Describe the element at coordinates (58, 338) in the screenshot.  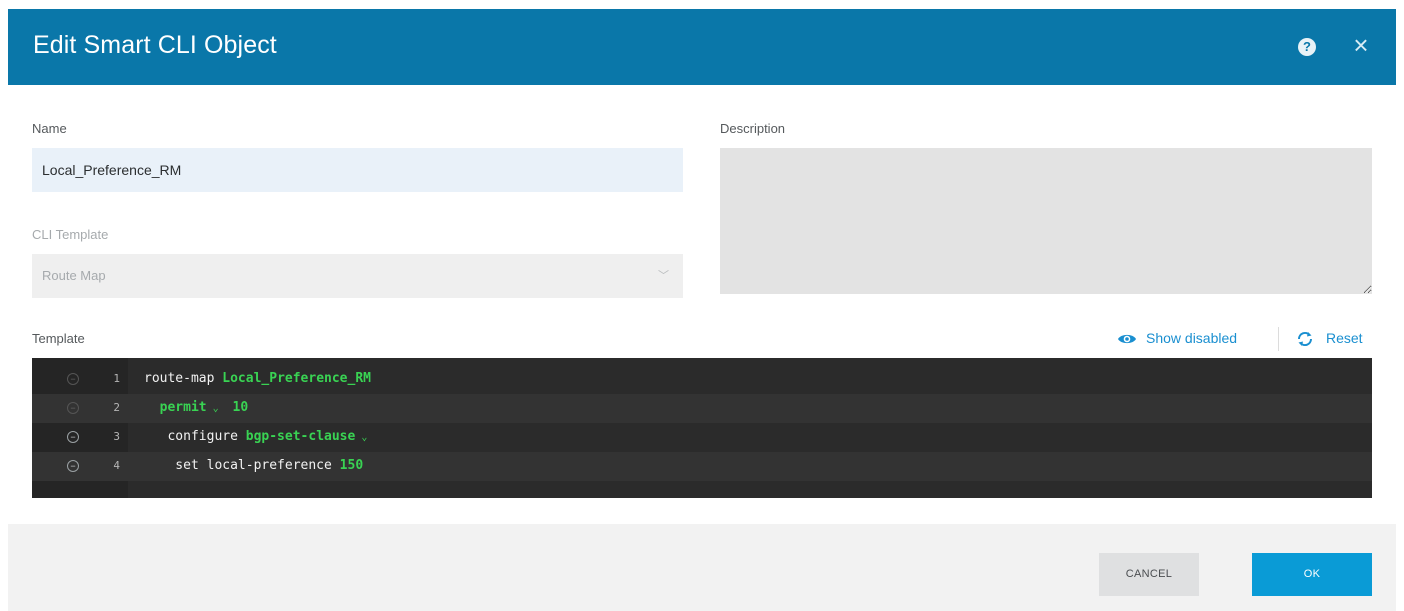
I see `template-label: Template` at that location.